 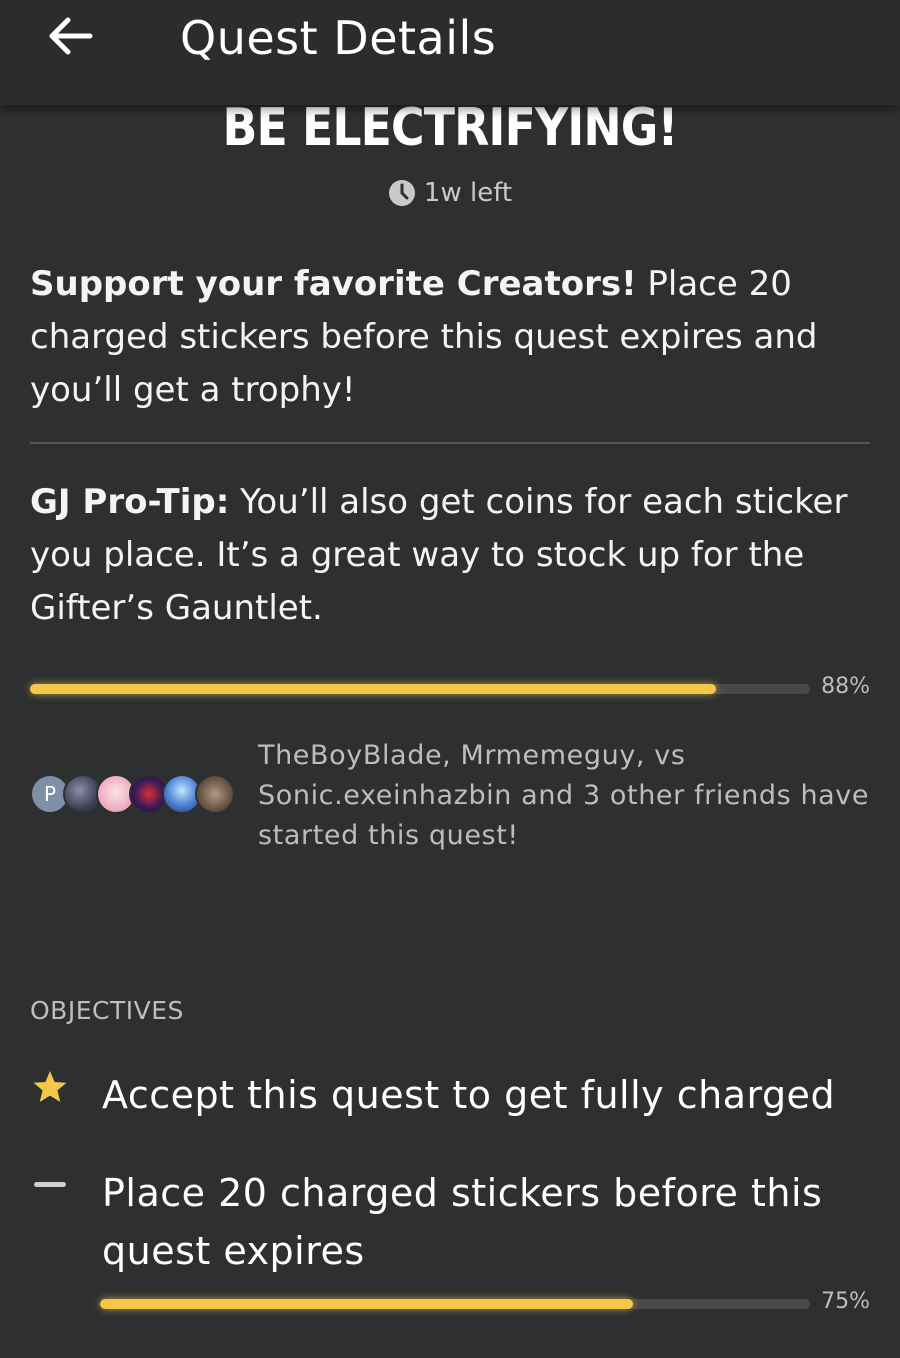 I want to click on objectives-heading: OBJECTIVES, so click(x=107, y=1010).